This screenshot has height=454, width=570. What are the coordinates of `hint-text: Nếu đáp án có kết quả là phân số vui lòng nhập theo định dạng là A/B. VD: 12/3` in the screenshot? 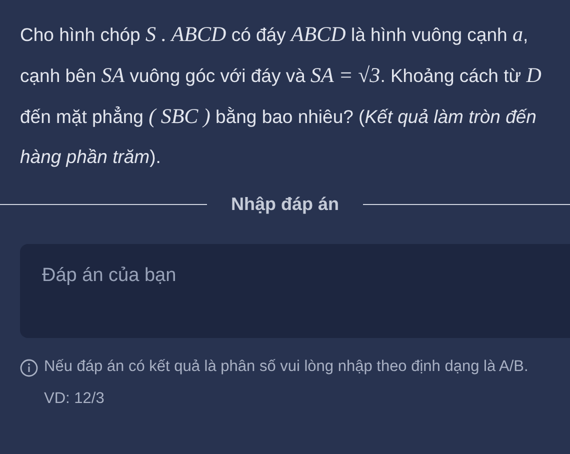 It's located at (287, 383).